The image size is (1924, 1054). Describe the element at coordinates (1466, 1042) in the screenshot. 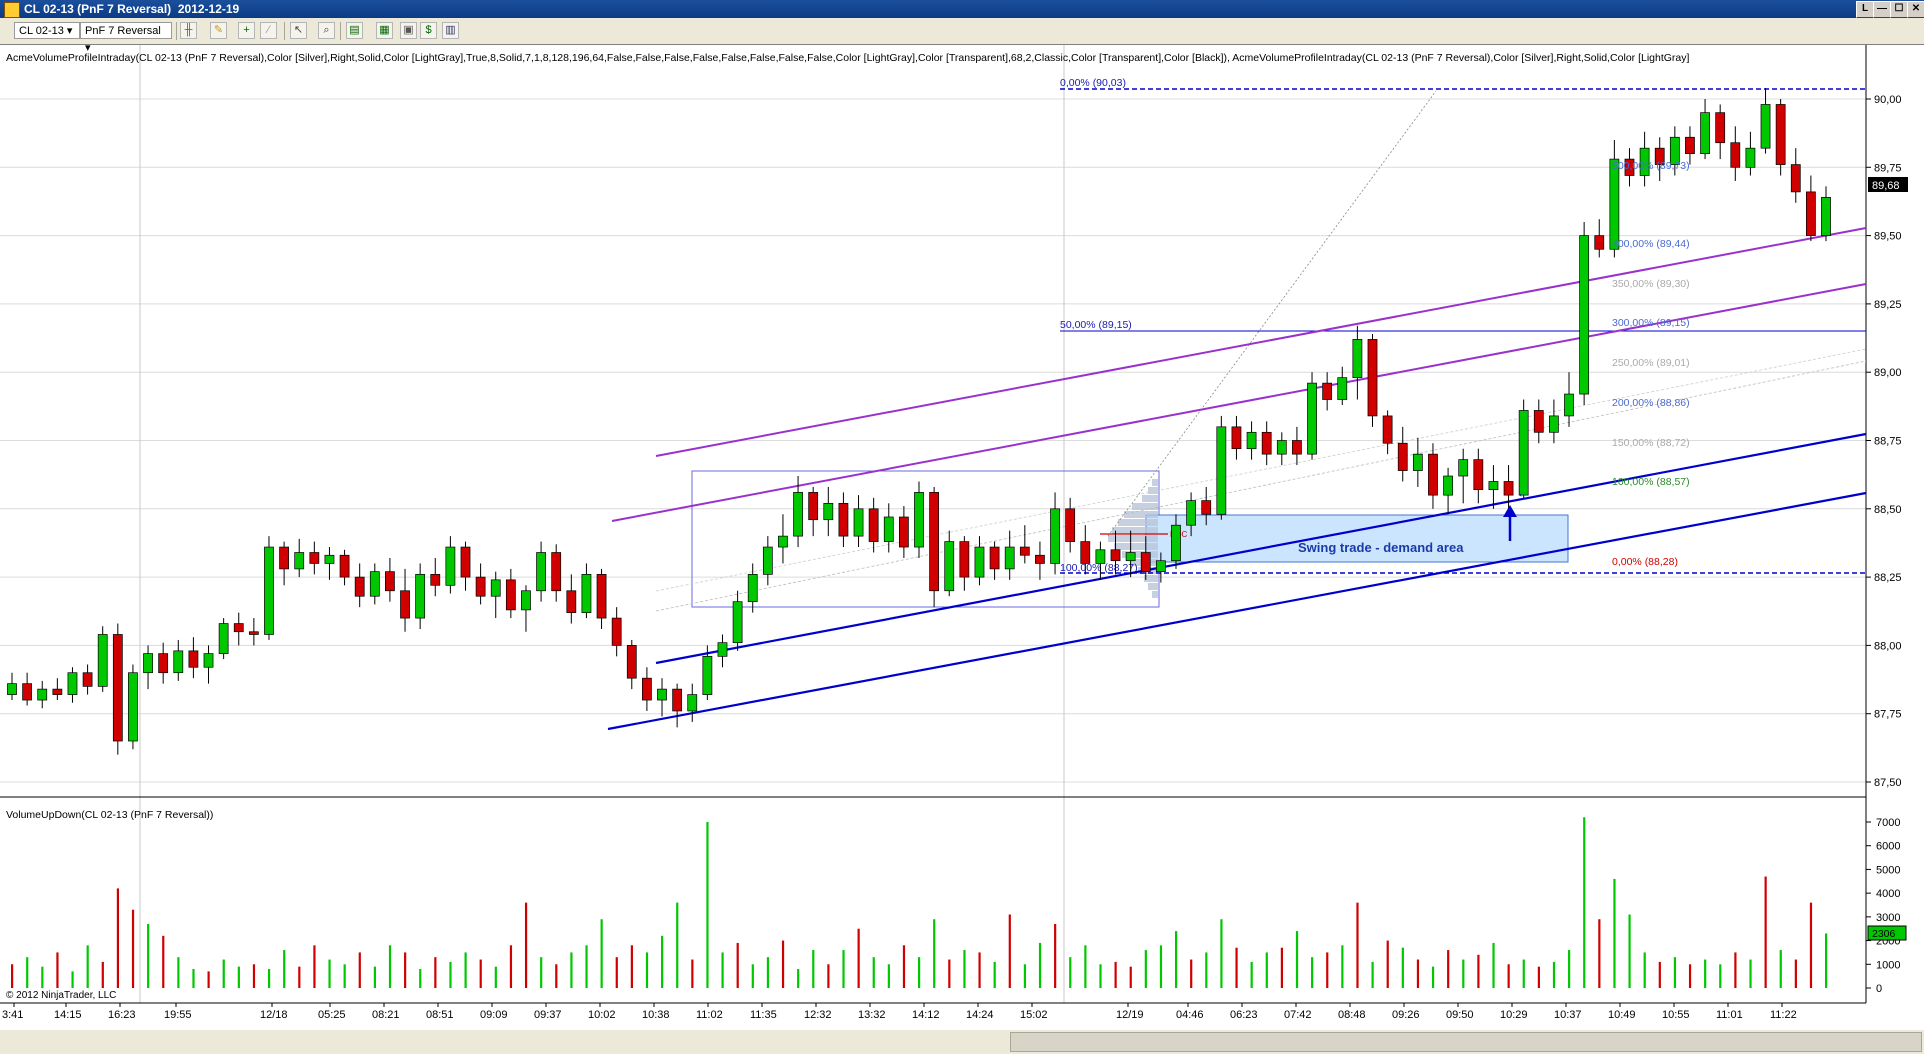

I see `horizontal-scrollbar` at that location.